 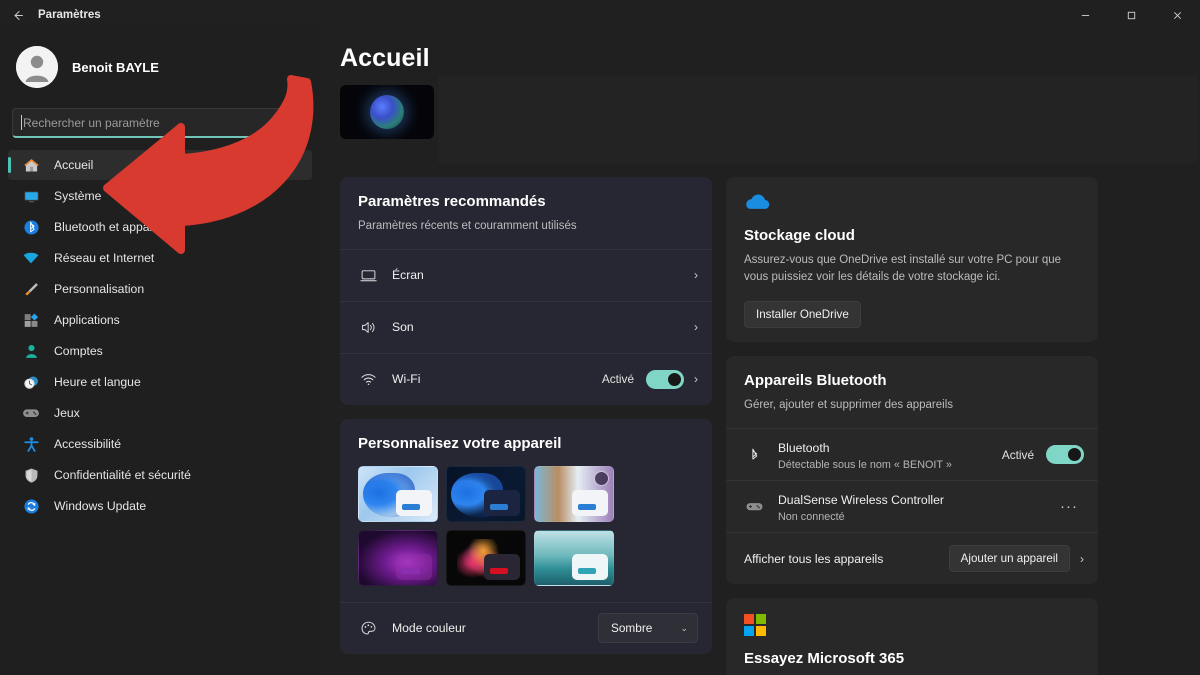 What do you see at coordinates (526, 274) in the screenshot?
I see `recommended-row-ecran: Écran ›` at bounding box center [526, 274].